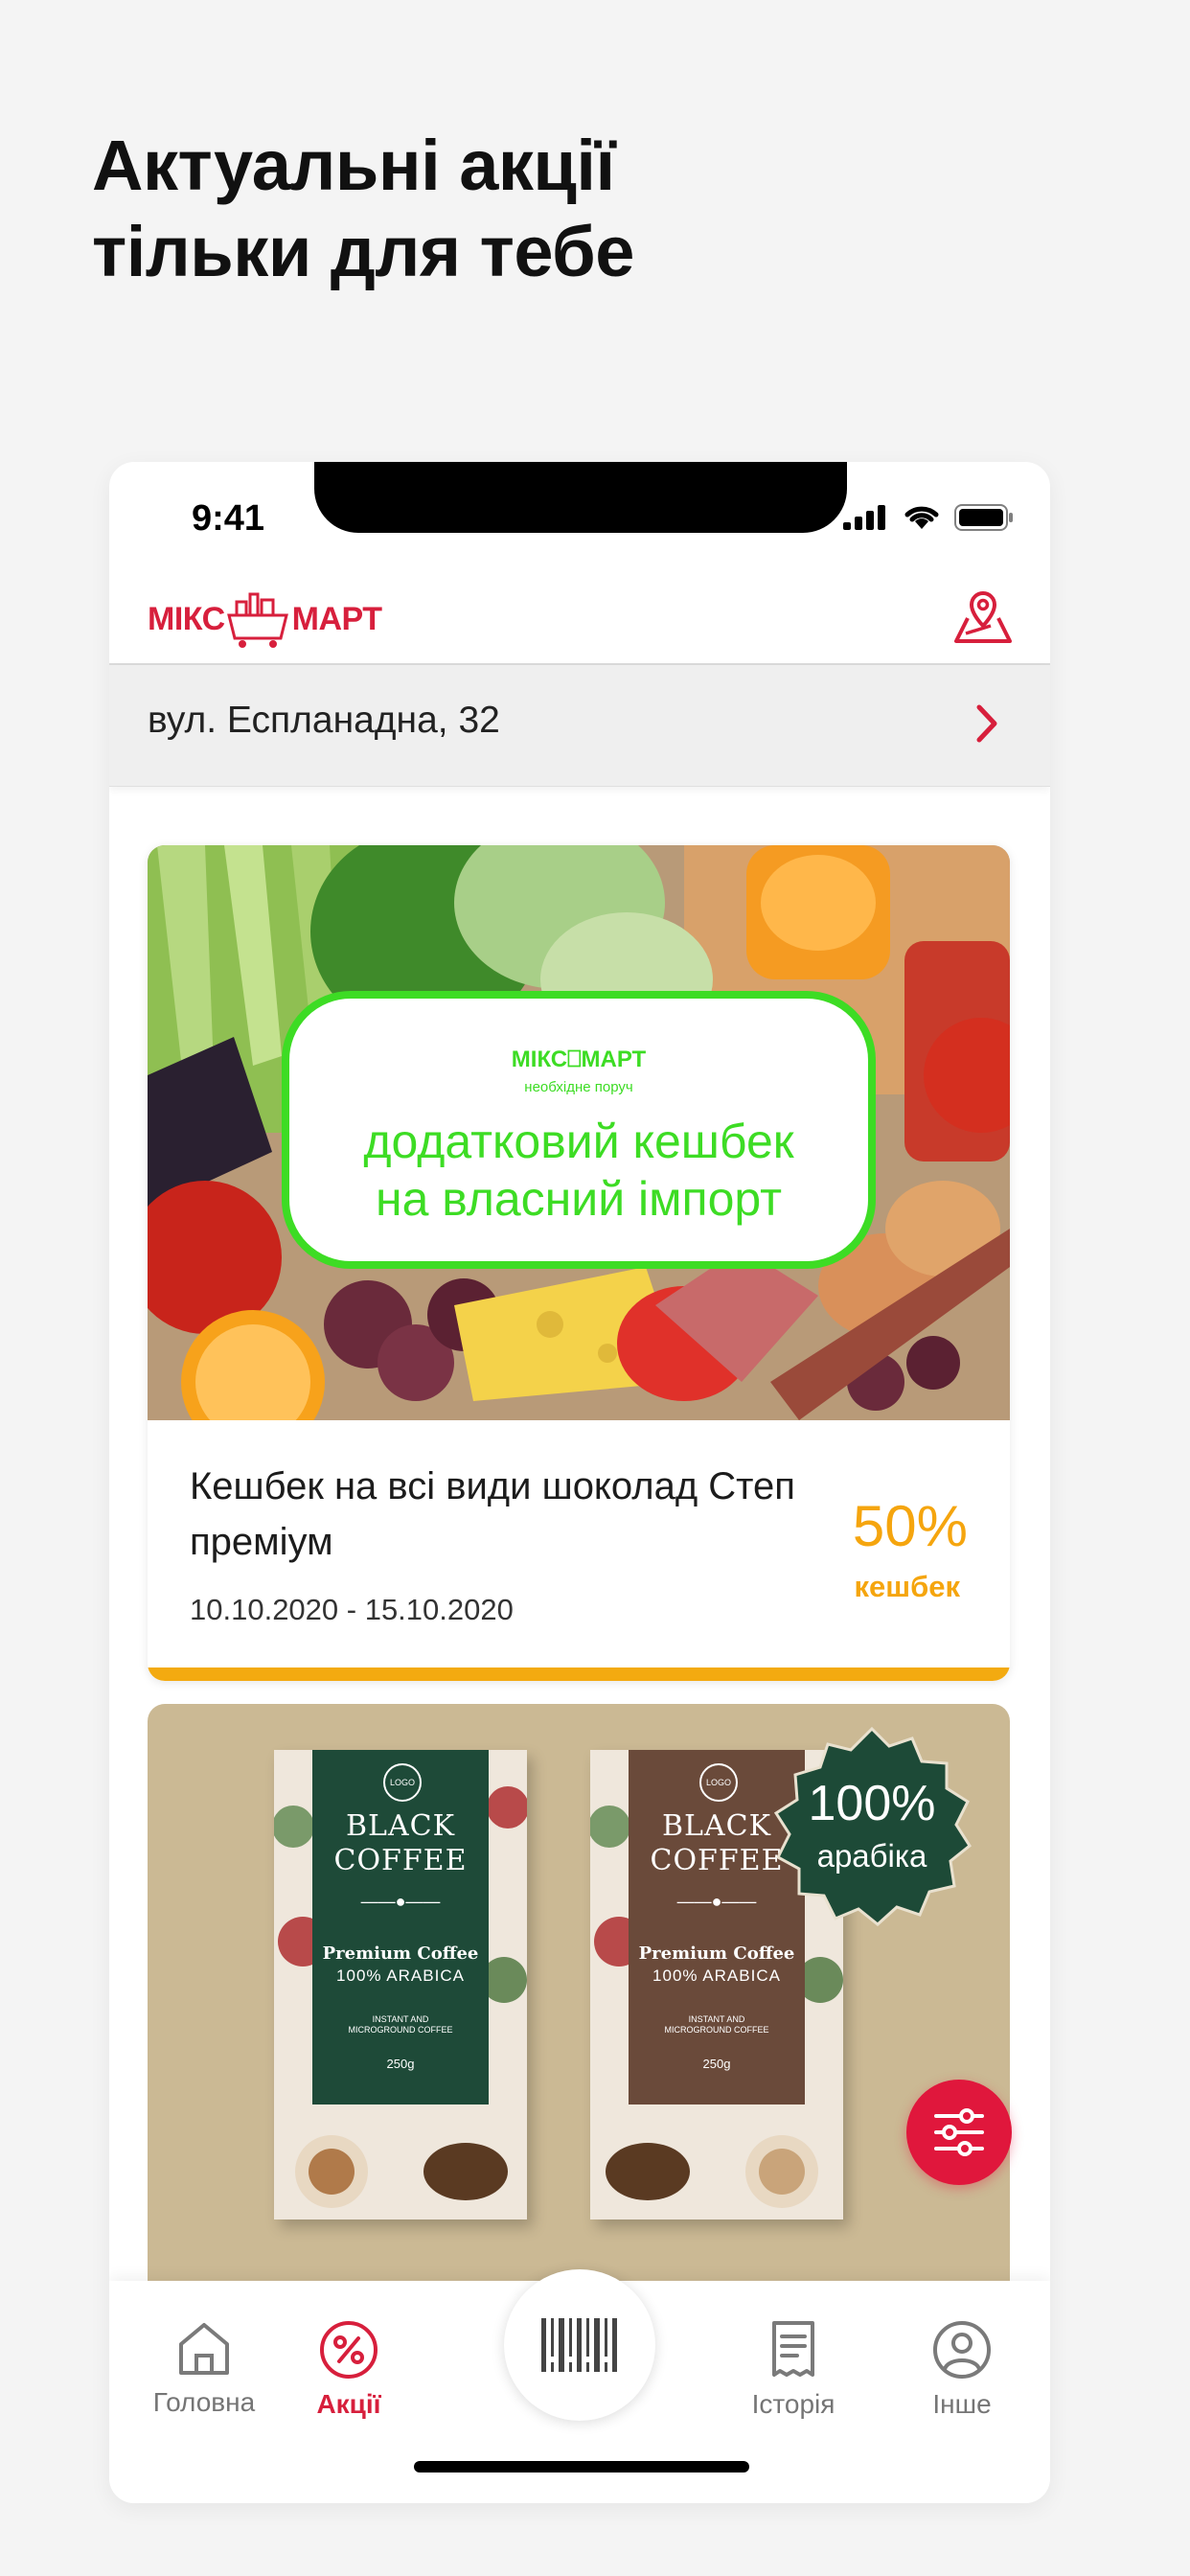 The height and width of the screenshot is (2576, 1190). I want to click on brand-name-right: МАРТ, so click(336, 619).